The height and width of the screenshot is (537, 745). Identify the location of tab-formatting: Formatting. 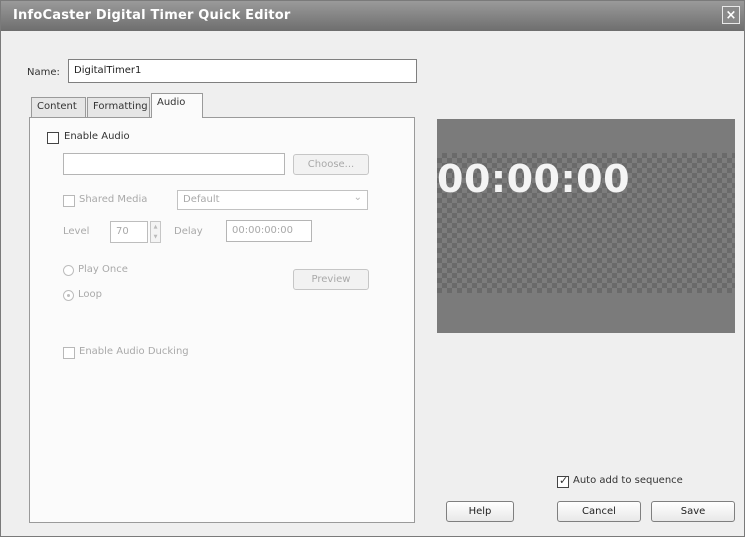
(118, 107).